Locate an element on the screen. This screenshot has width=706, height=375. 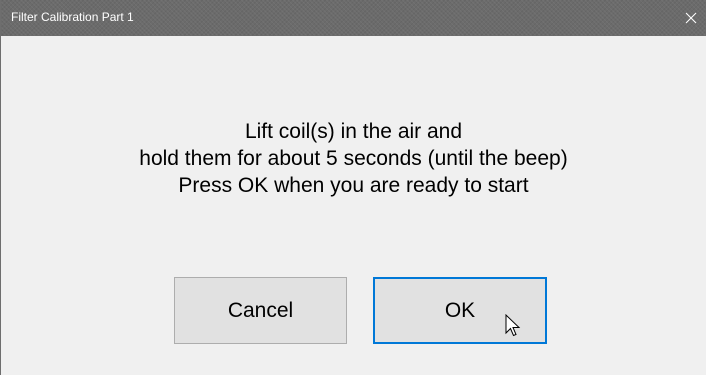
message-line-3: Press OK when you are ready to start is located at coordinates (353, 185).